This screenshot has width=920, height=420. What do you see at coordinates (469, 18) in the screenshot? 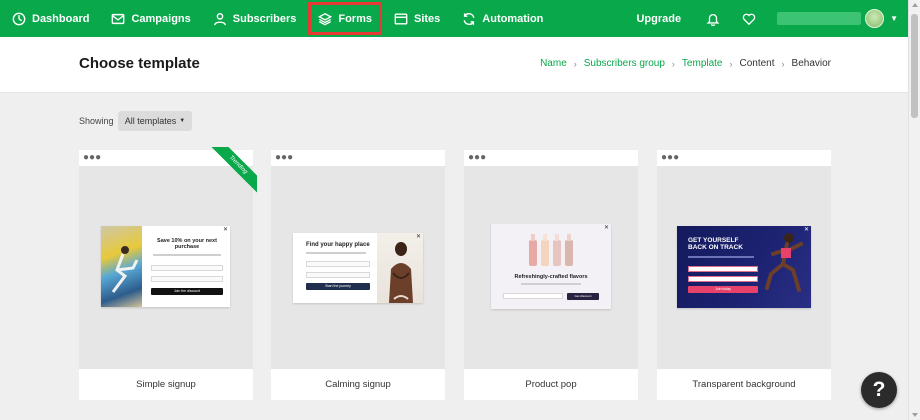
I see `refresh-icon` at bounding box center [469, 18].